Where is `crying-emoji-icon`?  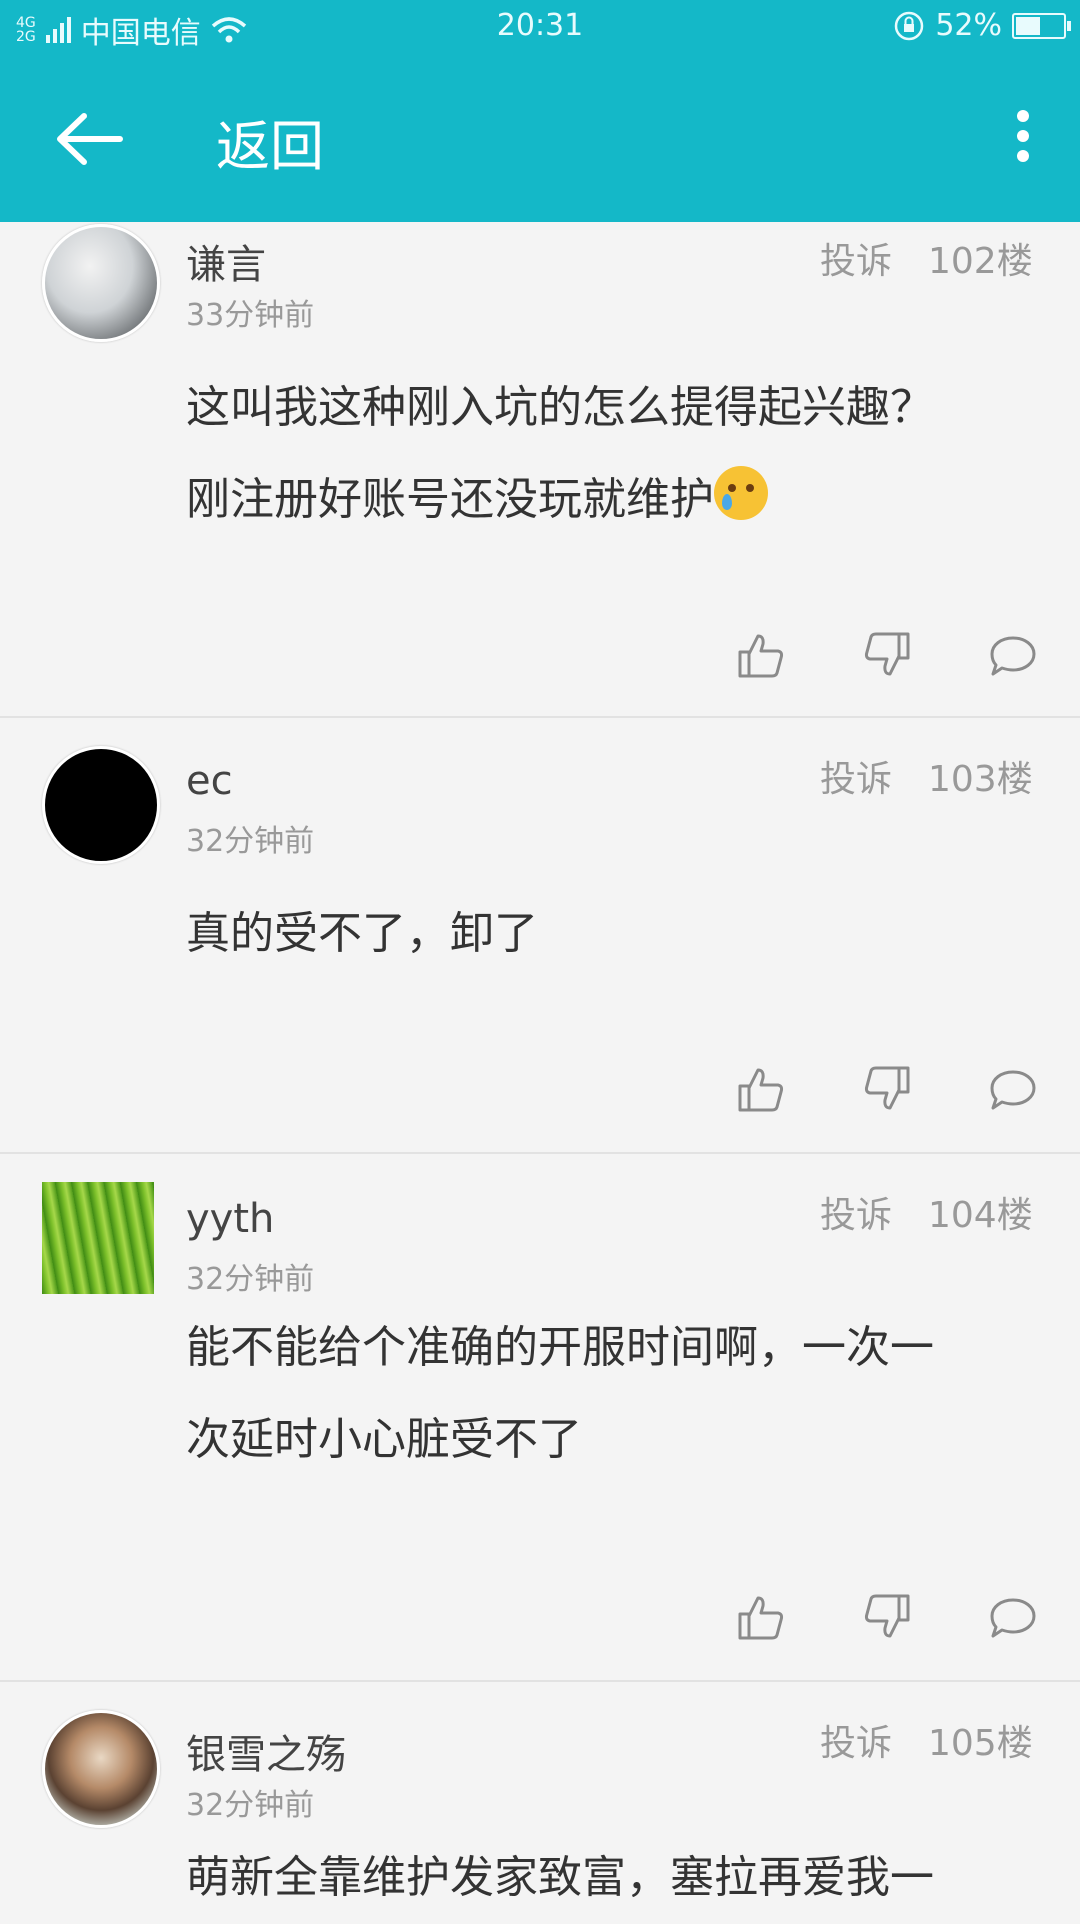
crying-emoji-icon is located at coordinates (741, 493).